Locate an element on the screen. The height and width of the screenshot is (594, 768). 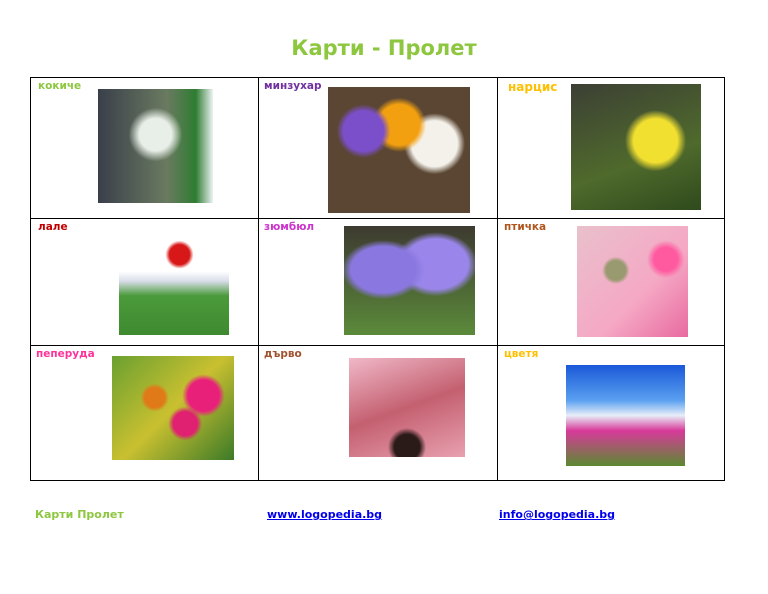
card-label-snowdrop: кокиче is located at coordinates (60, 86).